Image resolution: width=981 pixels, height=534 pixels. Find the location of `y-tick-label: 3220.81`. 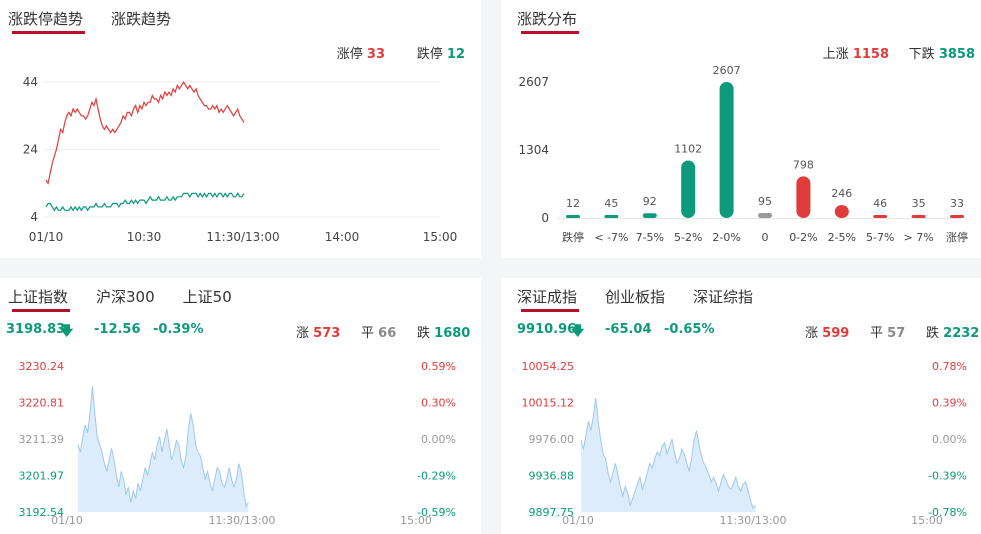

y-tick-label: 3220.81 is located at coordinates (42, 403).